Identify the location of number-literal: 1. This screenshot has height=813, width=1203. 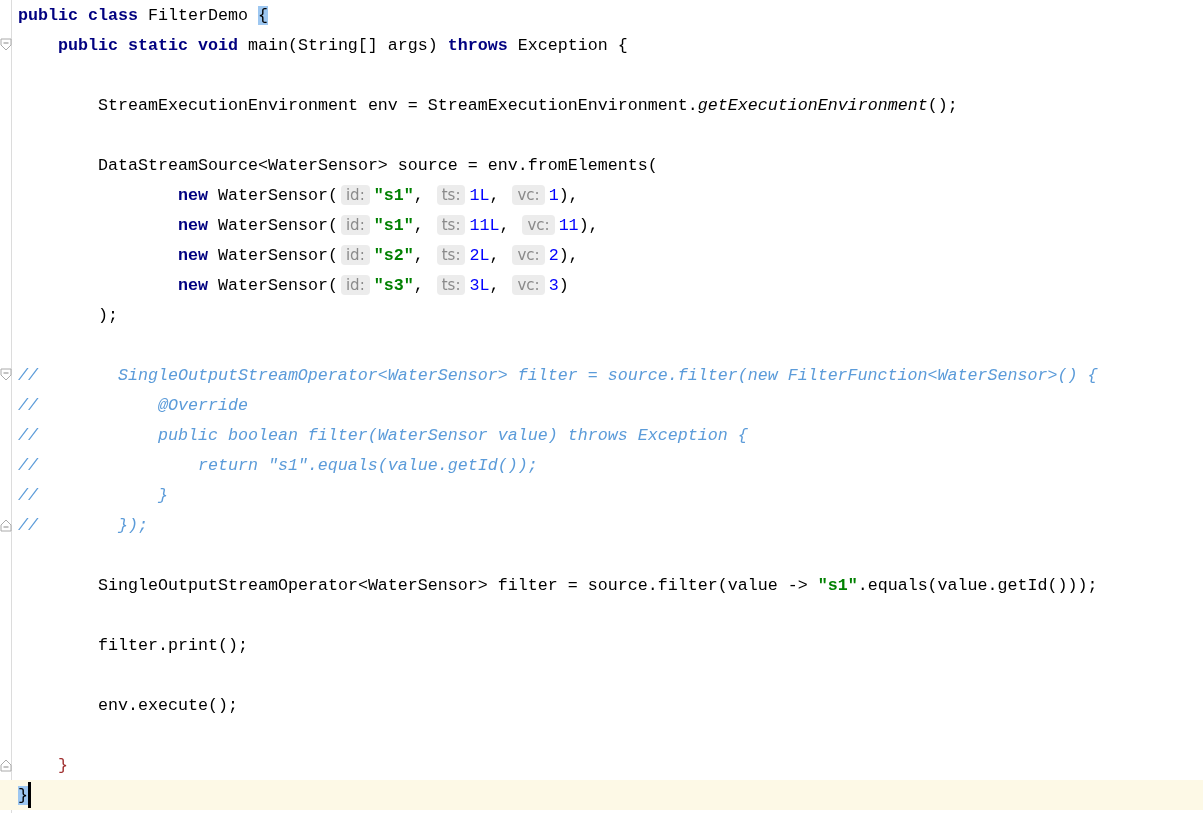
(553, 195).